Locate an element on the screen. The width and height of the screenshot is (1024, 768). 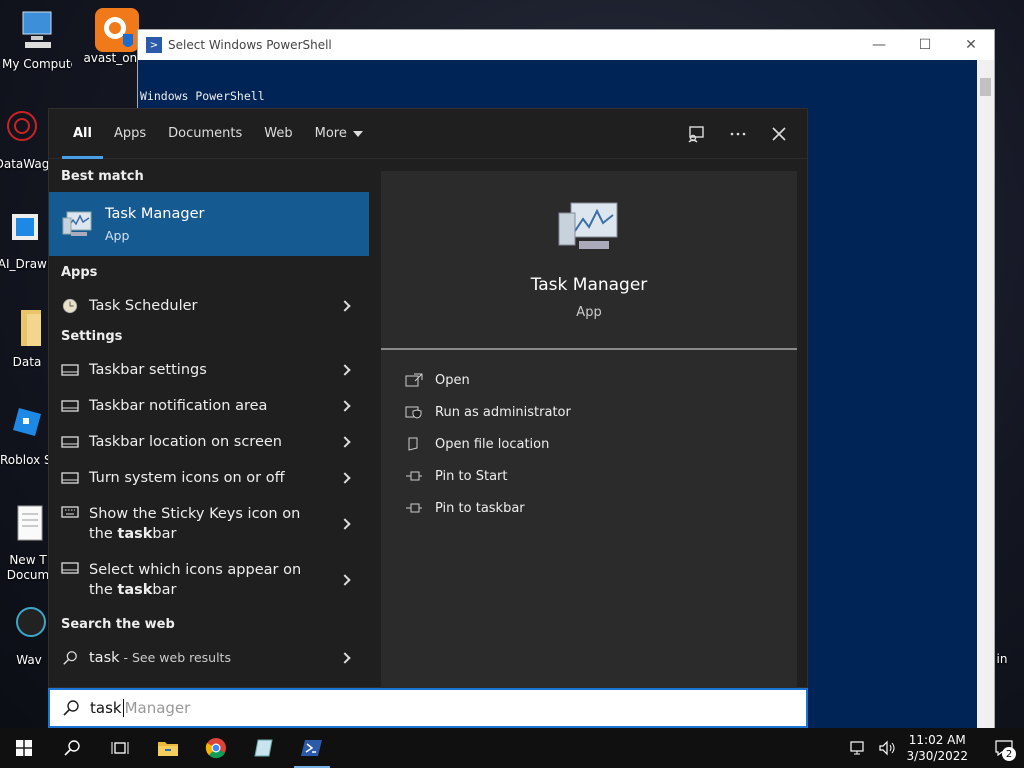
desktop-icon-ai-drawing: AI_Drawi is located at coordinates (26, 239).